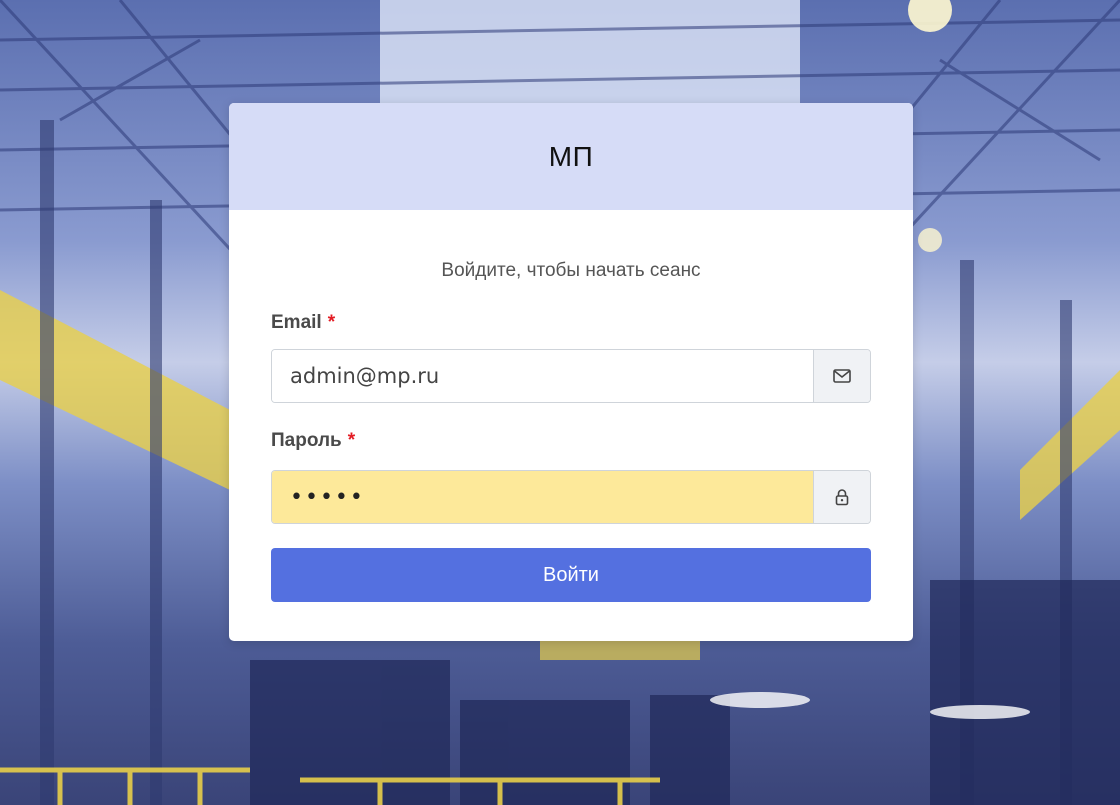 The image size is (1120, 805). What do you see at coordinates (571, 270) in the screenshot?
I see `login-subtitle: Войдите, чтобы начать сеанс` at bounding box center [571, 270].